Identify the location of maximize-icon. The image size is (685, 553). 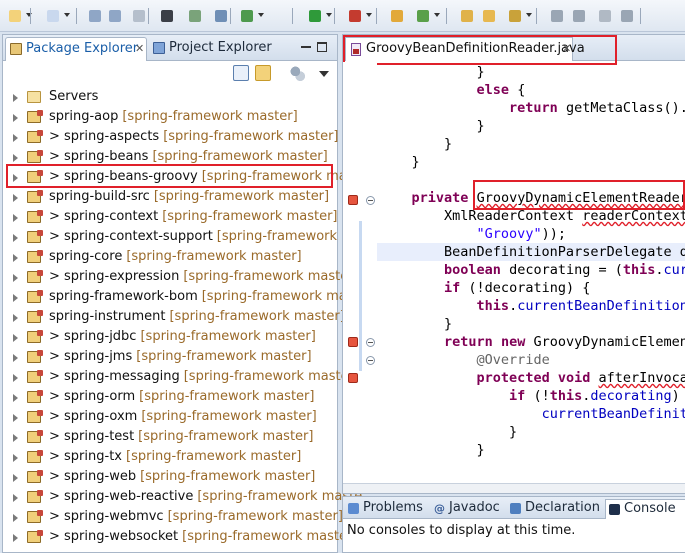
(322, 47).